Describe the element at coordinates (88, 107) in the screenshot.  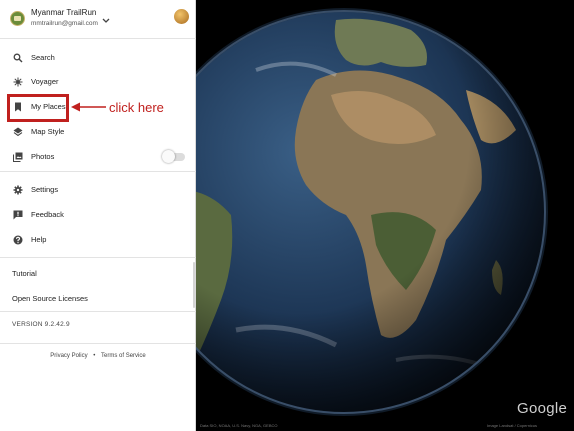
I see `arrow-left-icon` at that location.